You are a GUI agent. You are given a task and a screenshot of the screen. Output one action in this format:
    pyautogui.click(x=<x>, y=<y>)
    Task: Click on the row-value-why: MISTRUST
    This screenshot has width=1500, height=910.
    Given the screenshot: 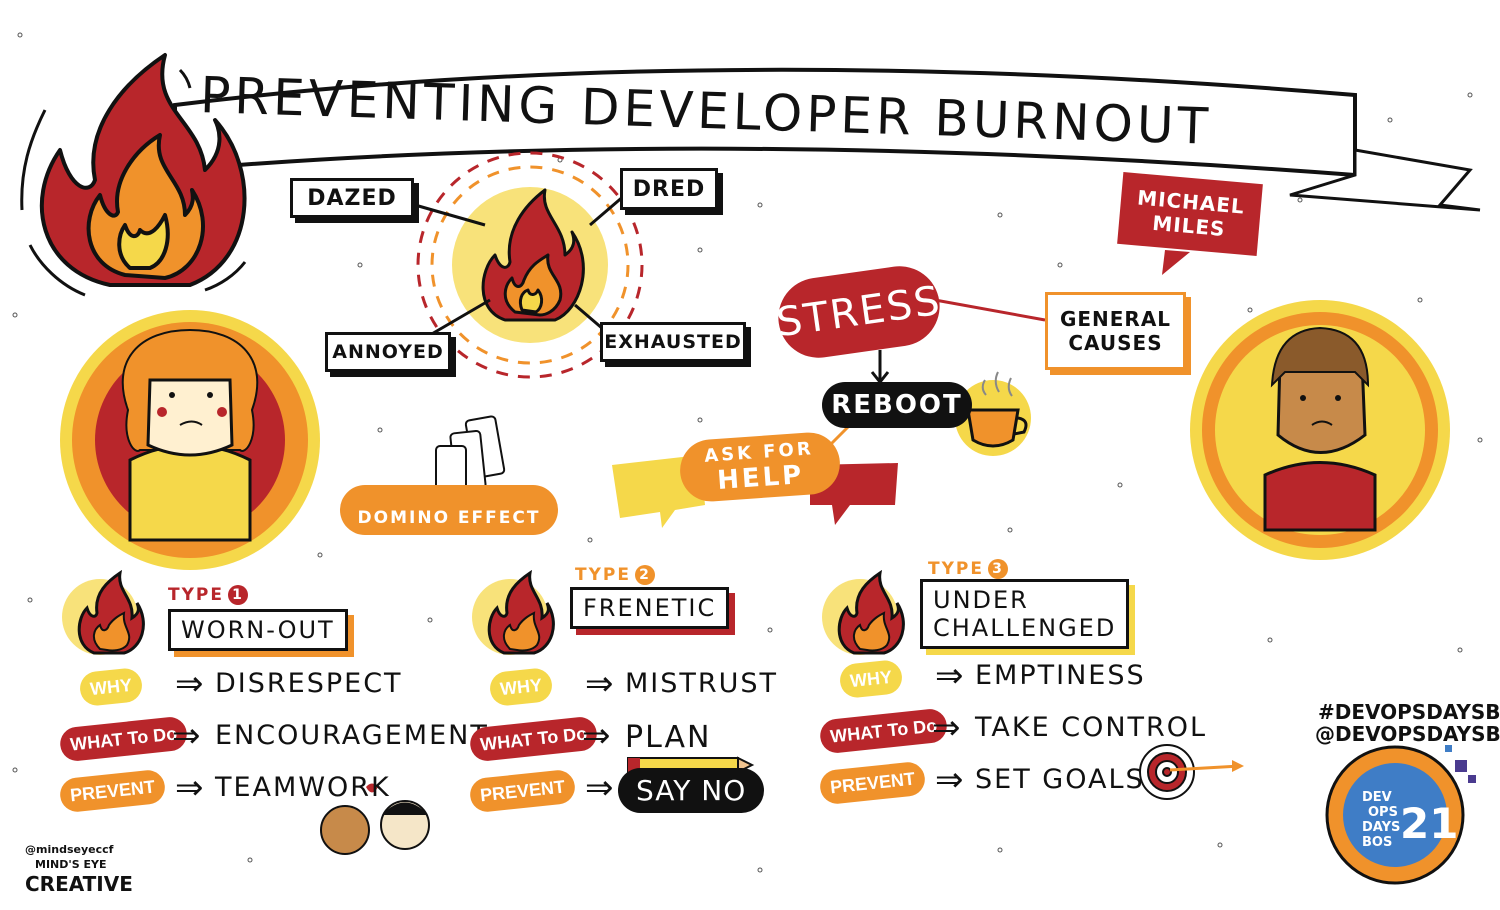 What is the action you would take?
    pyautogui.click(x=702, y=683)
    